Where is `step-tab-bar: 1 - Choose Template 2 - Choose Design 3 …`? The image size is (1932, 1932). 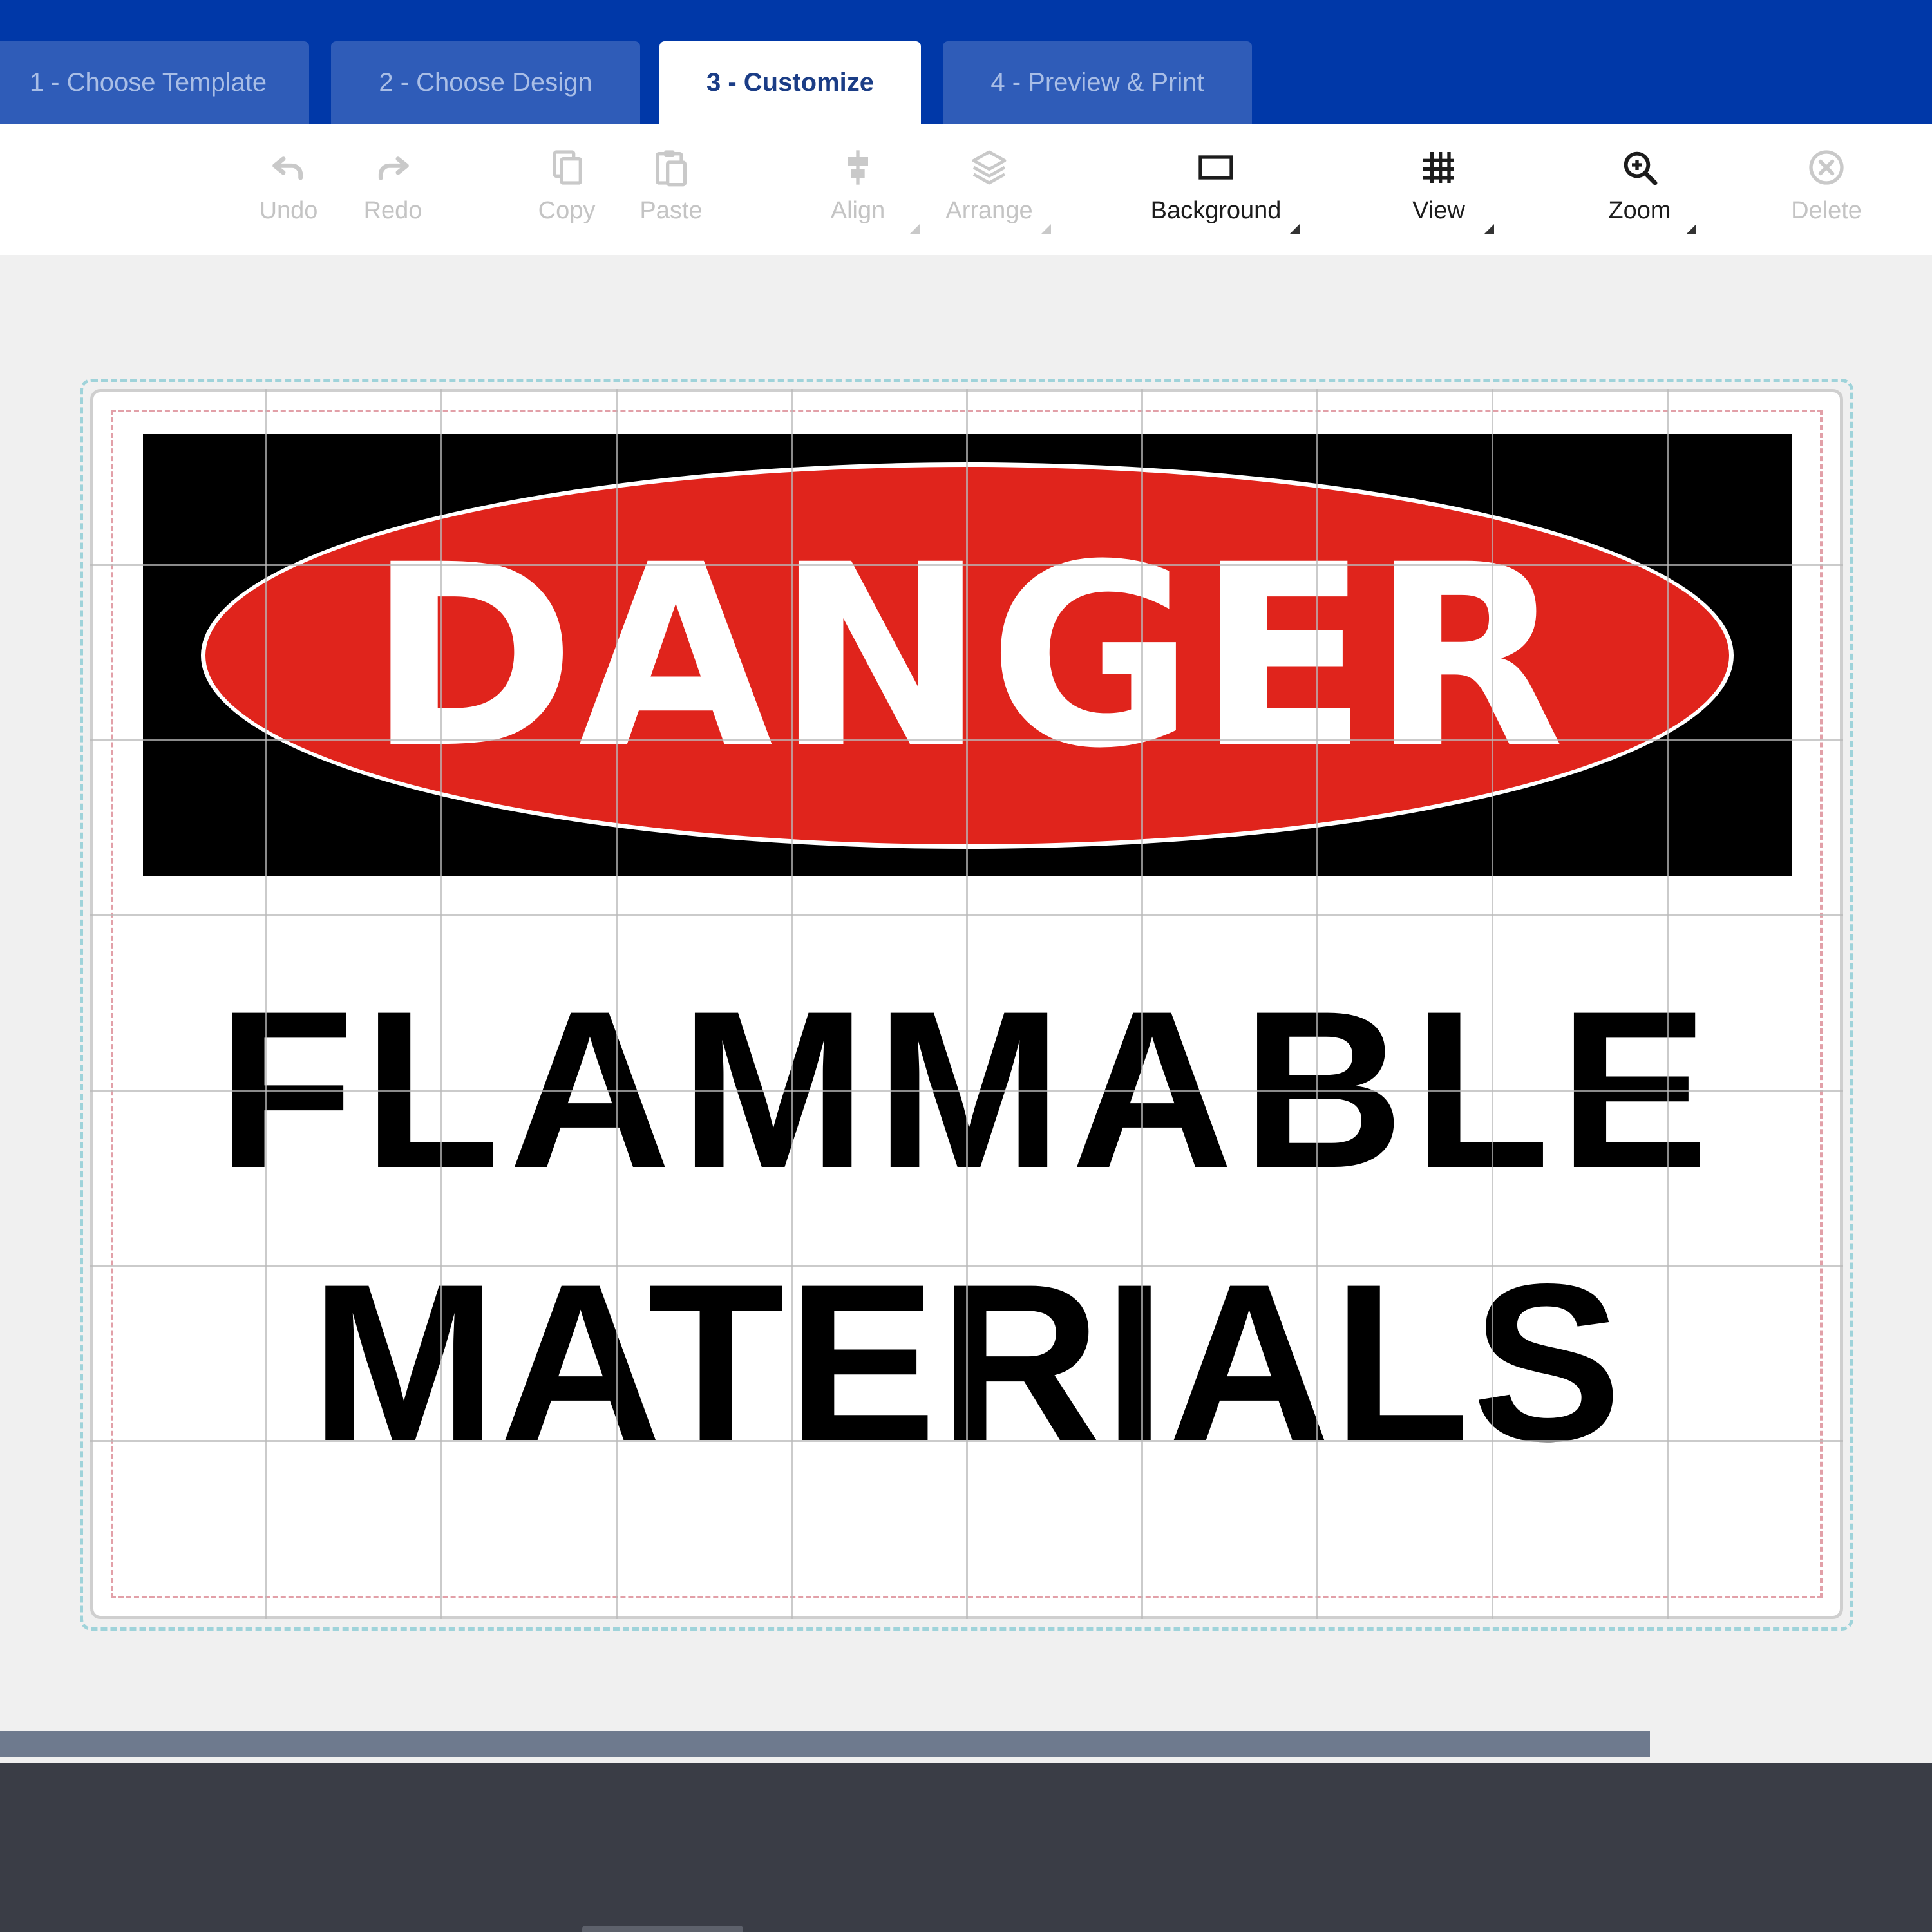
step-tab-bar: 1 - Choose Template 2 - Choose Design 3 … is located at coordinates (966, 62).